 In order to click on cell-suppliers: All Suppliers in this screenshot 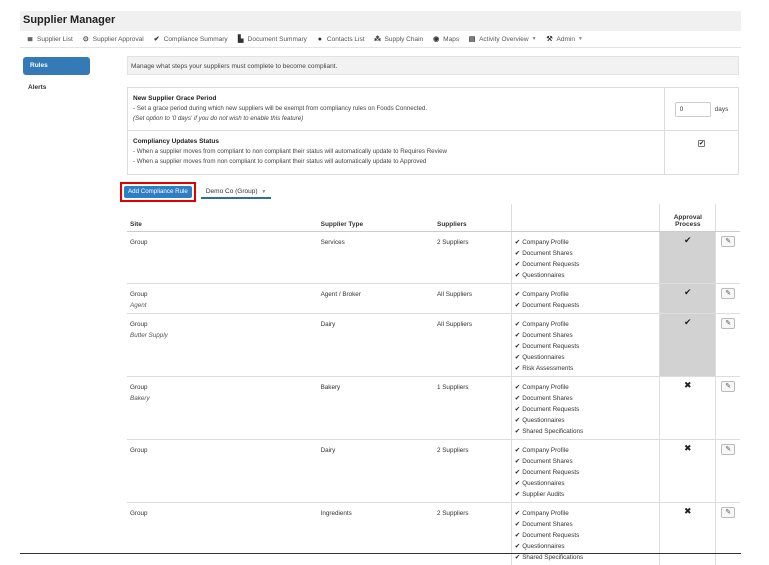, I will do `click(472, 345)`.